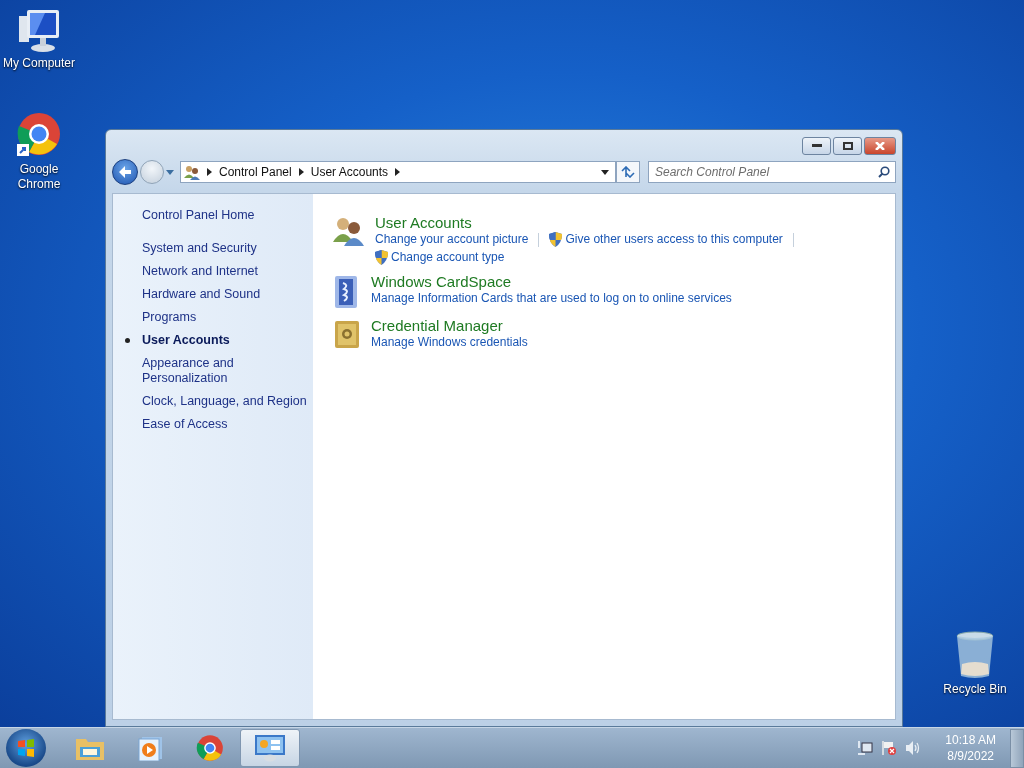 This screenshot has width=1024, height=768. Describe the element at coordinates (590, 223) in the screenshot. I see `category-link: User Accounts` at that location.